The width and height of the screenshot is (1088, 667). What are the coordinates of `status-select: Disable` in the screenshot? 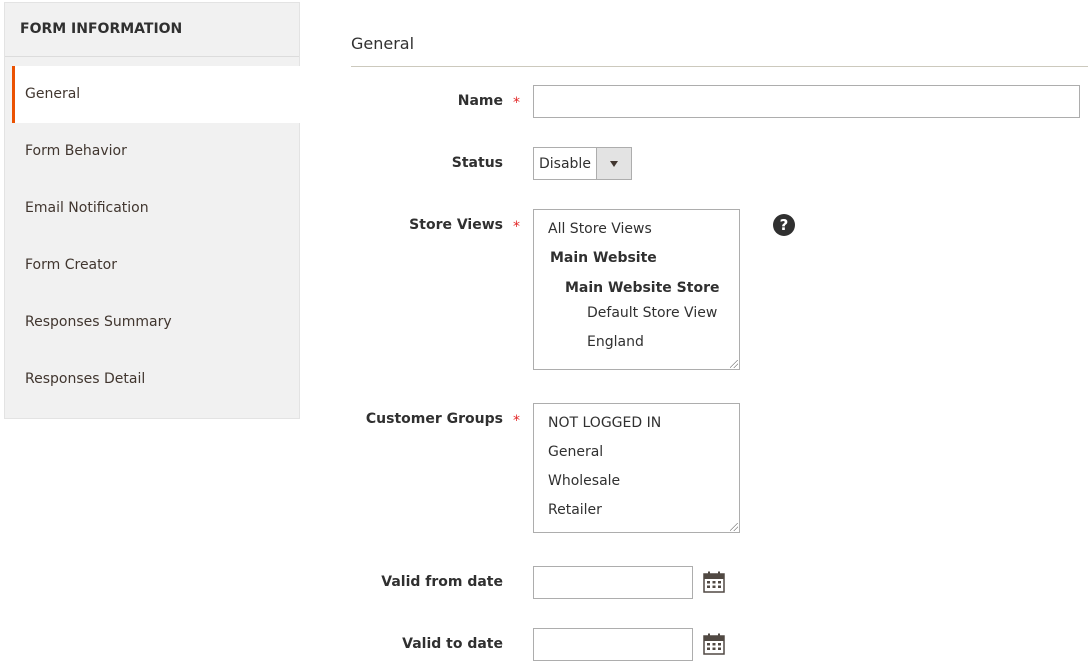 It's located at (582, 163).